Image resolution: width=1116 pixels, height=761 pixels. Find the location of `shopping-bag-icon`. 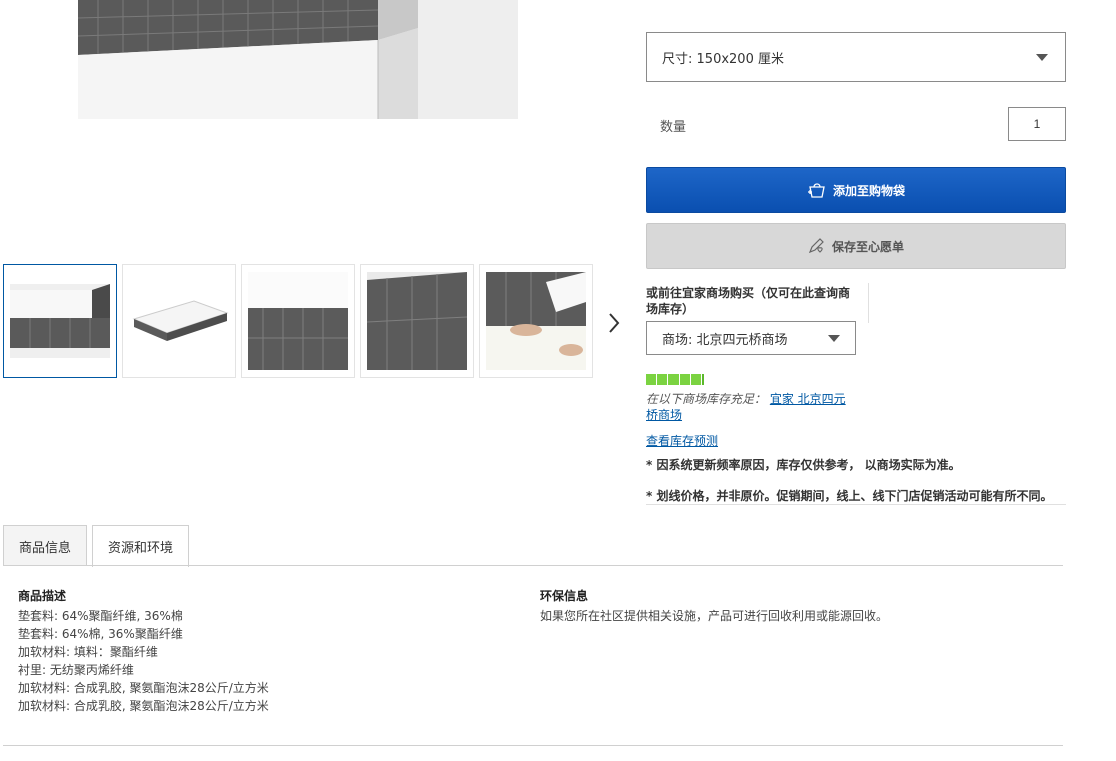

shopping-bag-icon is located at coordinates (816, 190).